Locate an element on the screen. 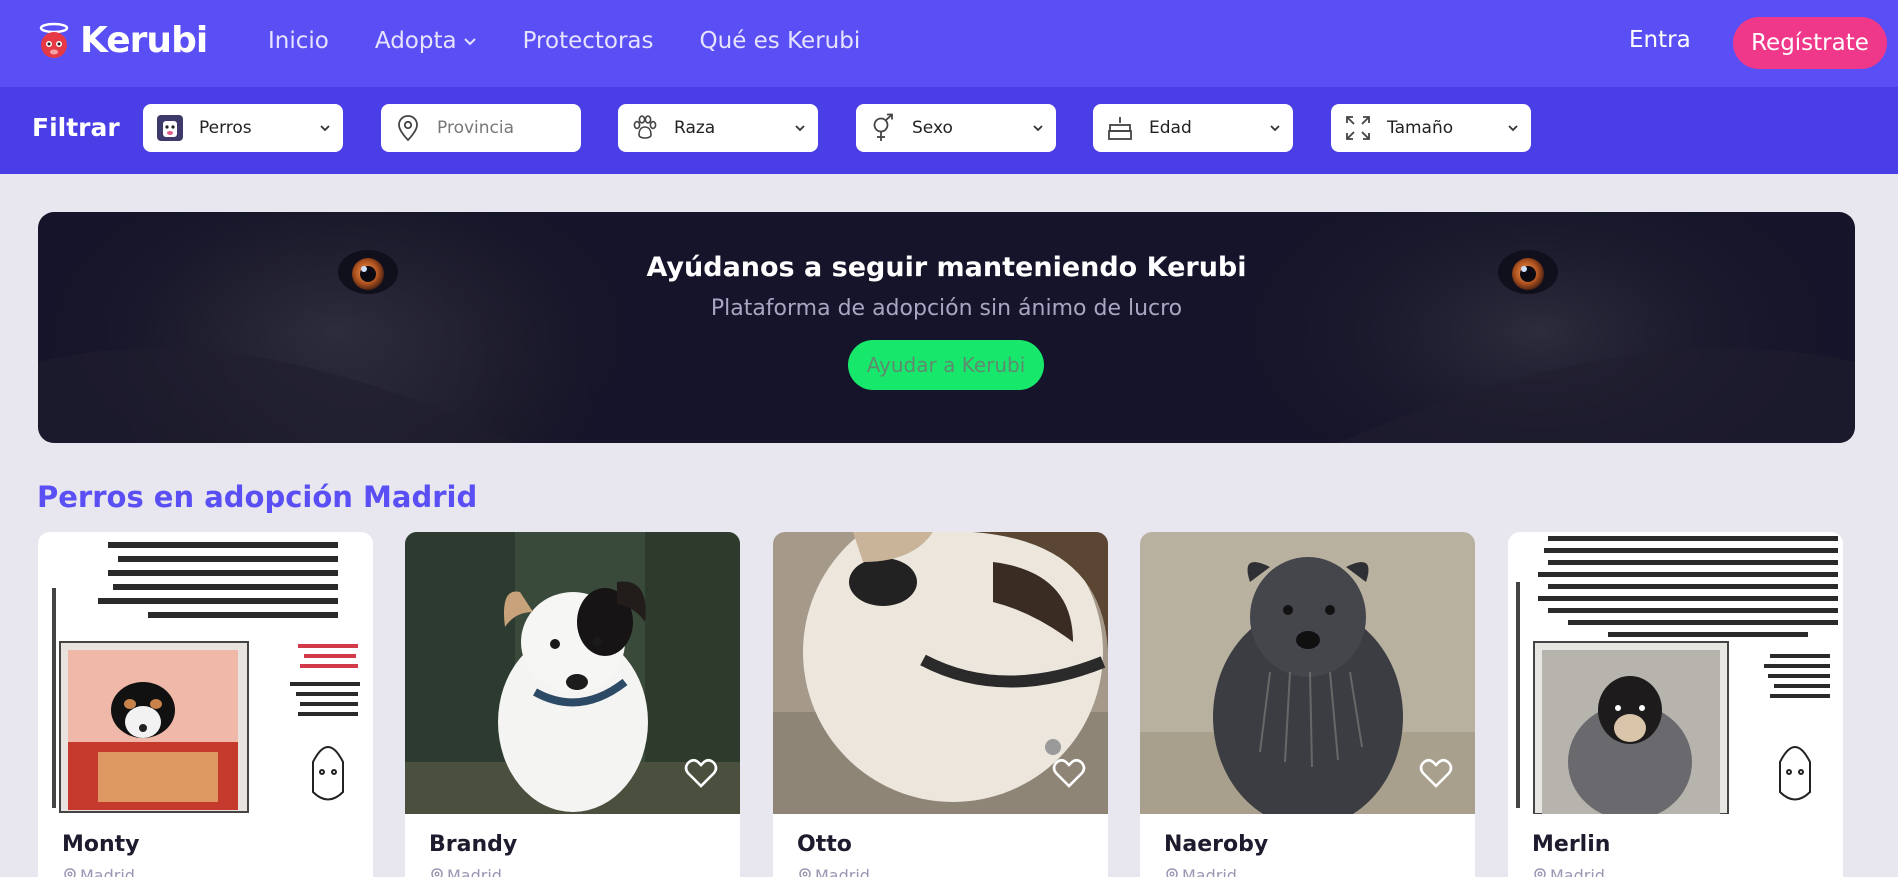  size-select-label: Tamaño is located at coordinates (1420, 128).